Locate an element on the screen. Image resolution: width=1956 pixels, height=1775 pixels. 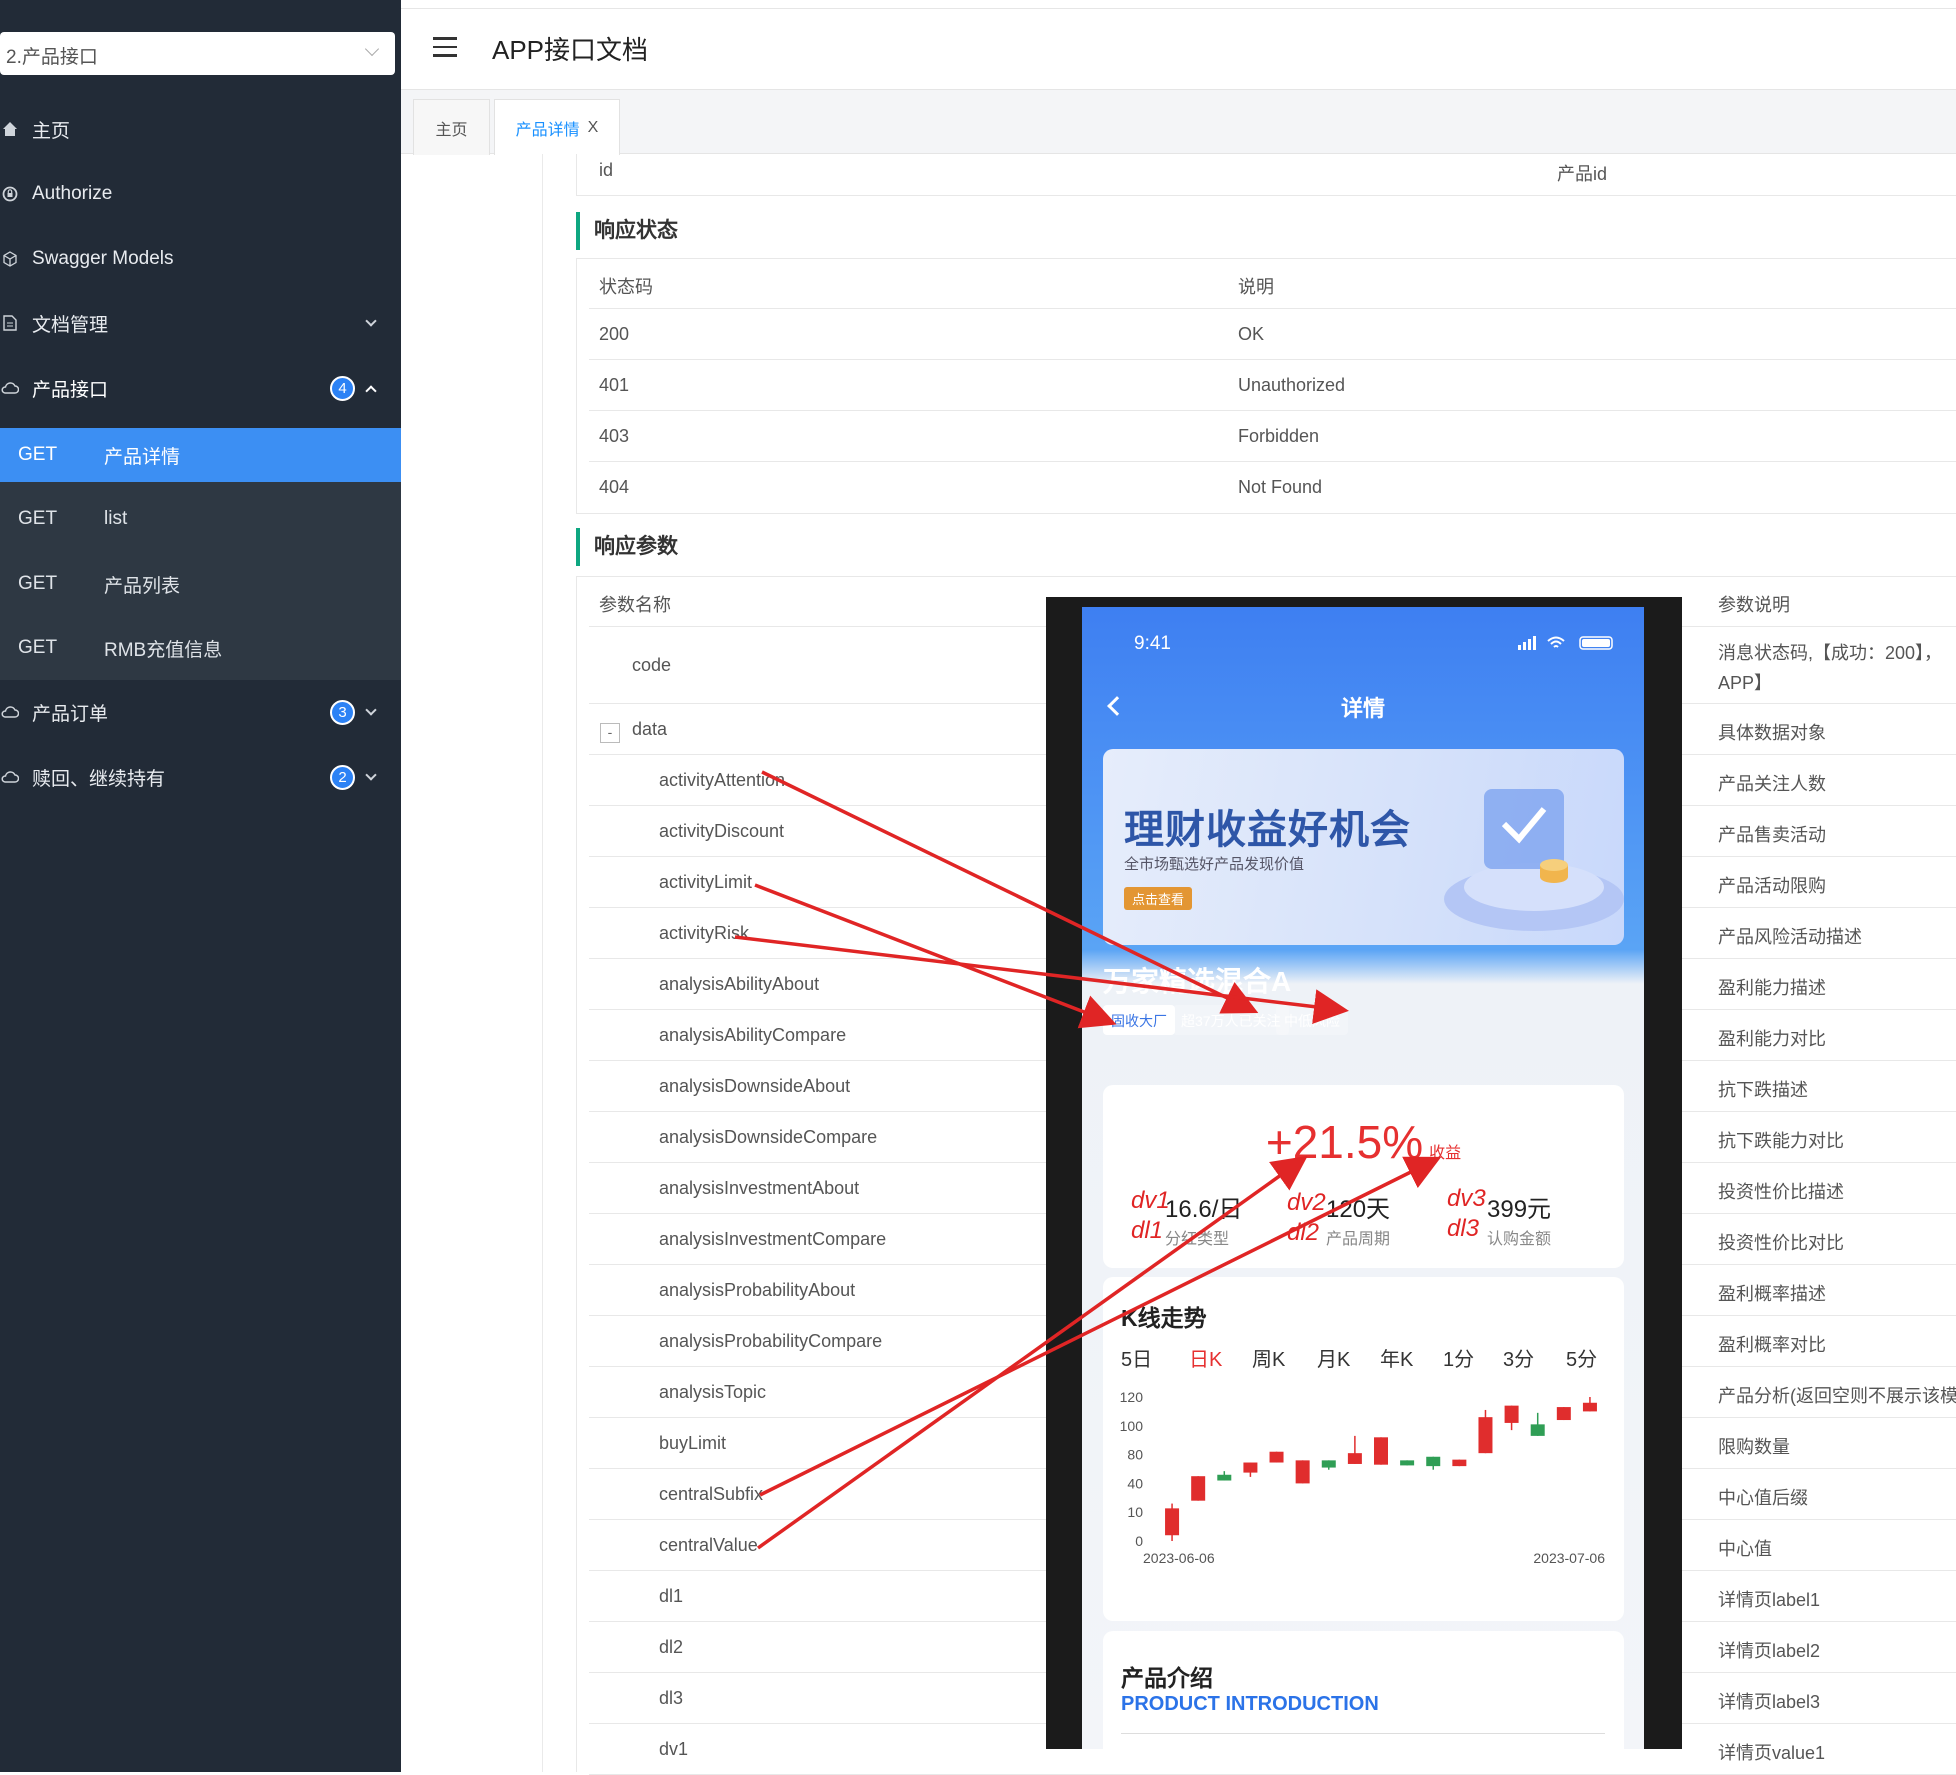
close-icon: X is located at coordinates (593, 128).